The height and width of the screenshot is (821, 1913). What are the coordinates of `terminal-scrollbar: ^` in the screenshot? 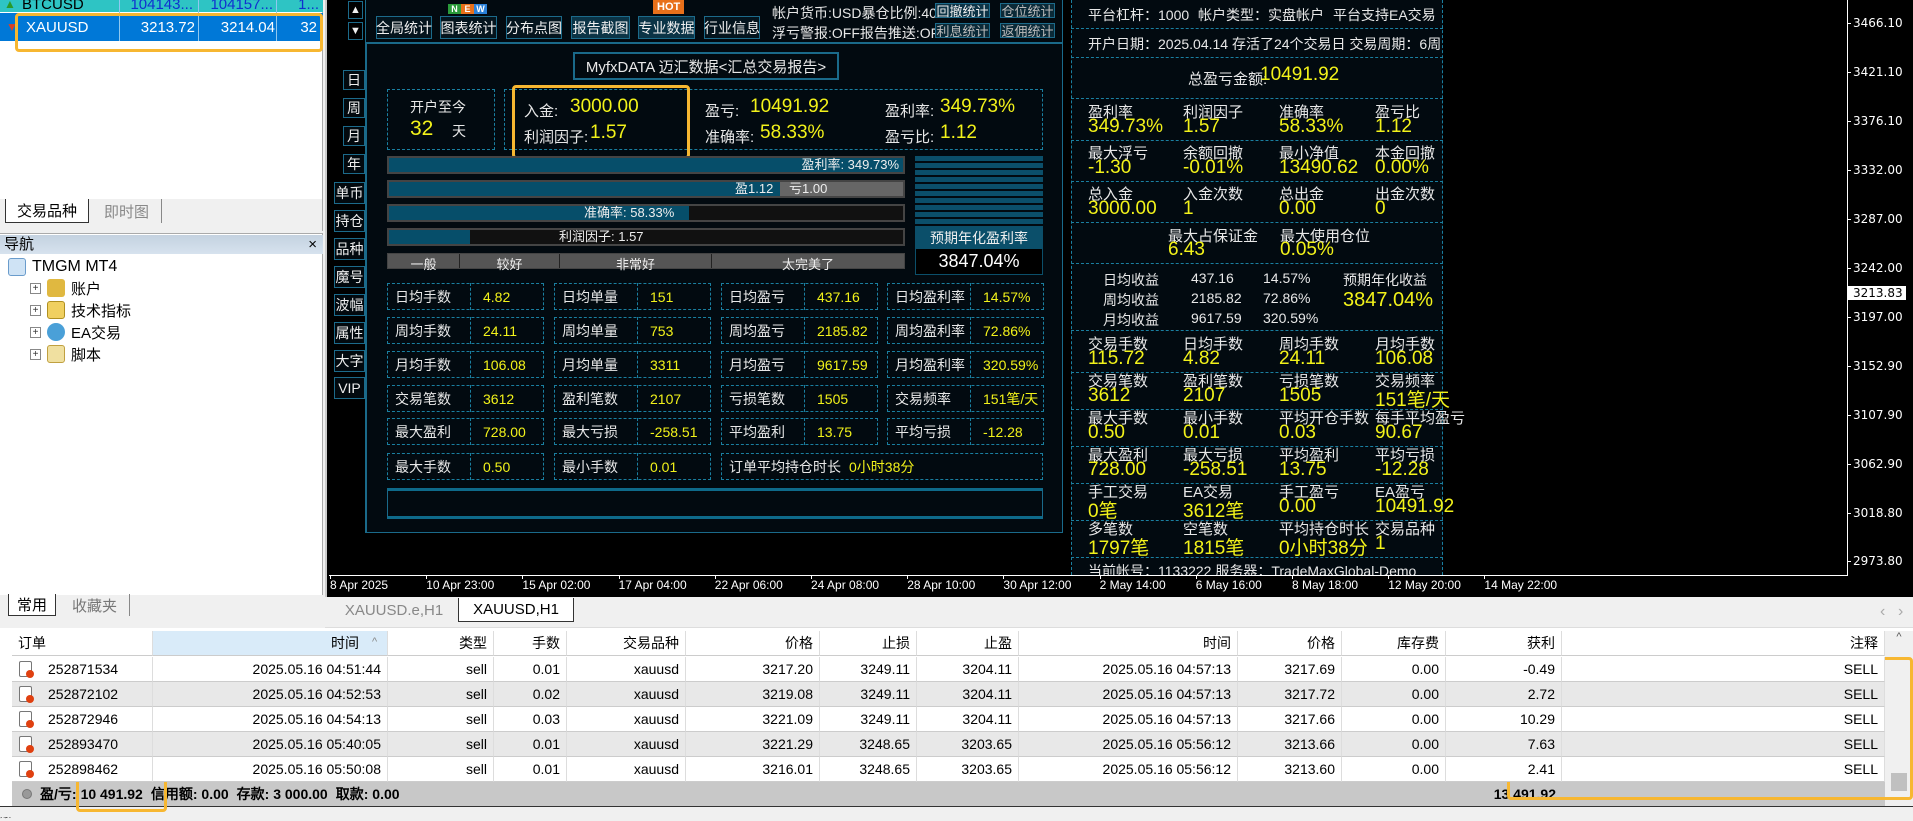 It's located at (1899, 718).